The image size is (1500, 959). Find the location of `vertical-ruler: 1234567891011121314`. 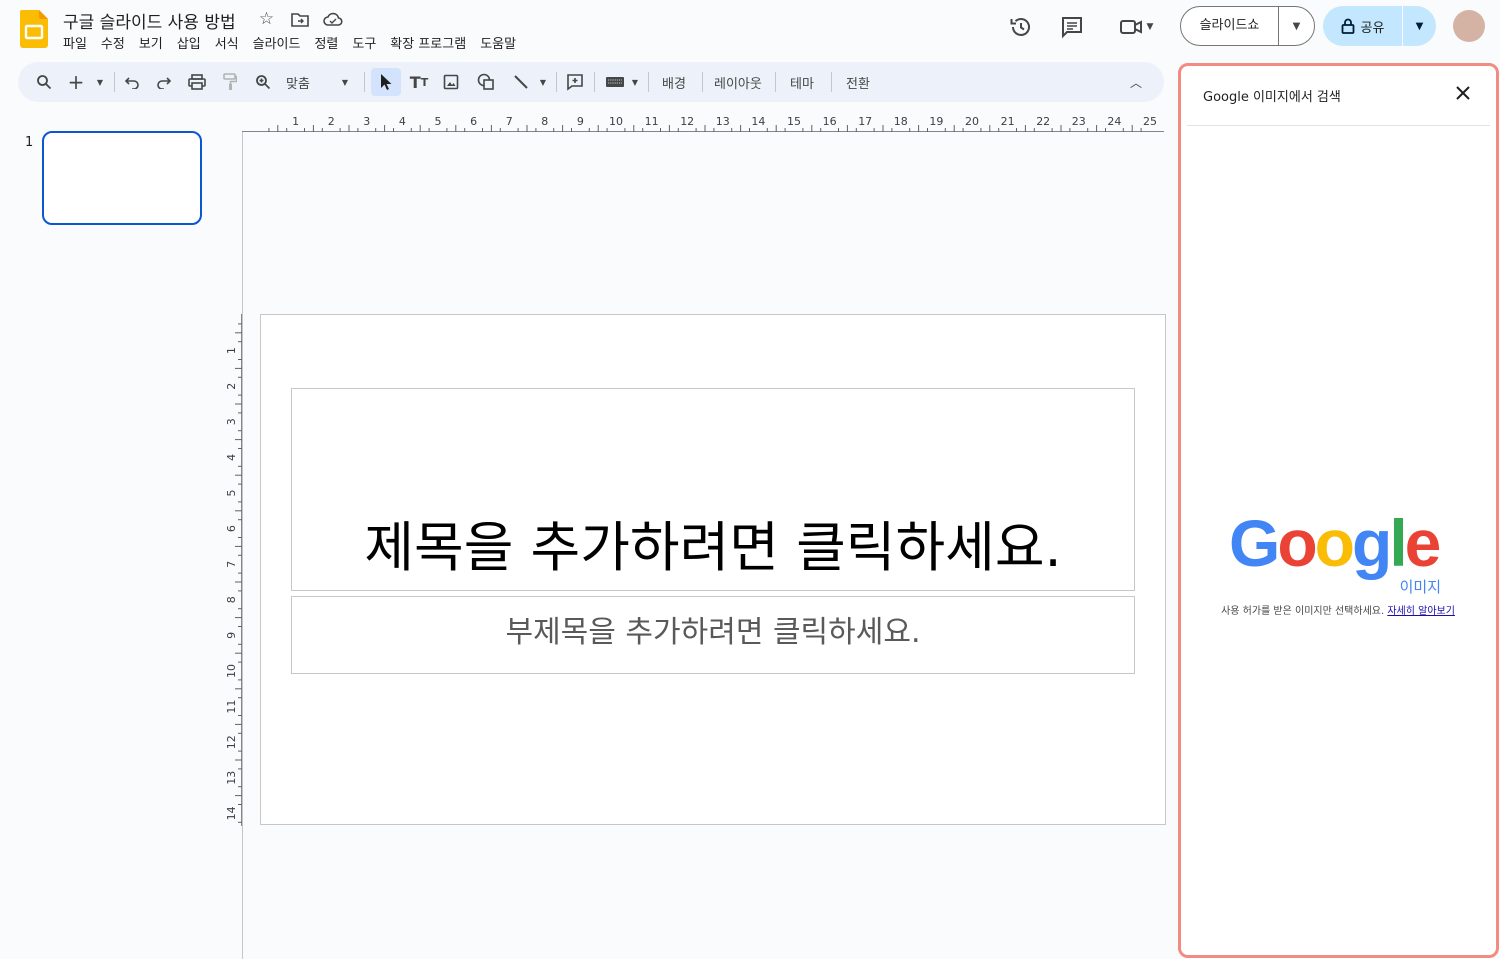

vertical-ruler: 1234567891011121314 is located at coordinates (233, 570).